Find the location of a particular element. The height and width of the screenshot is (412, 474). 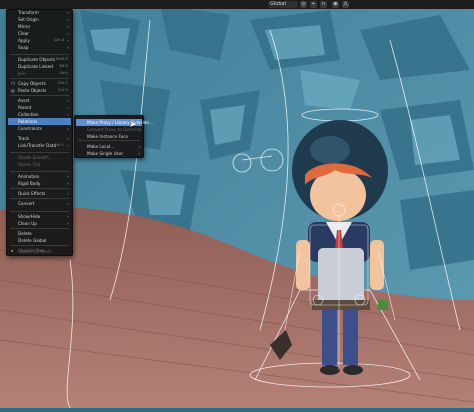

menu-item-label: Copy Objects is located at coordinates (32, 83).